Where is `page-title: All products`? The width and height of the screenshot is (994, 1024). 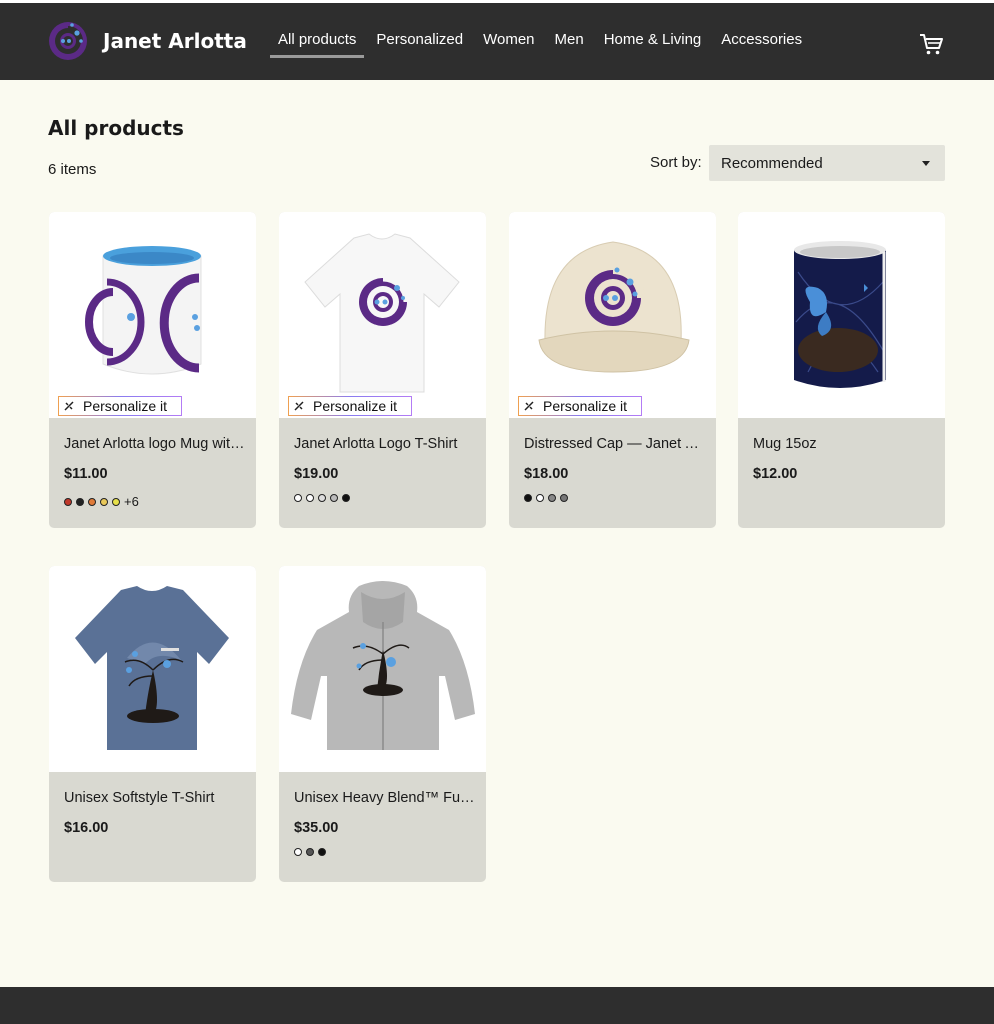 page-title: All products is located at coordinates (116, 128).